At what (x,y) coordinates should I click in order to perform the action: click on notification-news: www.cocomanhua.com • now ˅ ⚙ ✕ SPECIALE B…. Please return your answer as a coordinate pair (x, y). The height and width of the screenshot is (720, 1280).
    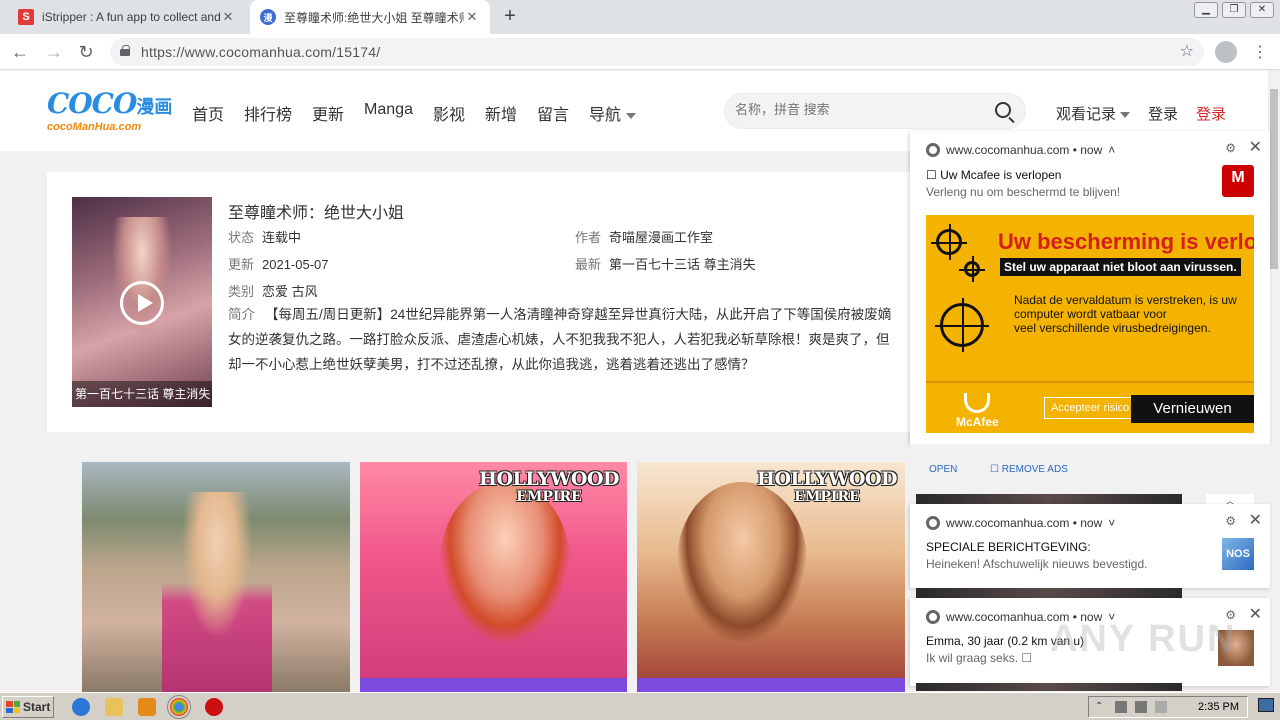
    Looking at the image, I should click on (1090, 546).